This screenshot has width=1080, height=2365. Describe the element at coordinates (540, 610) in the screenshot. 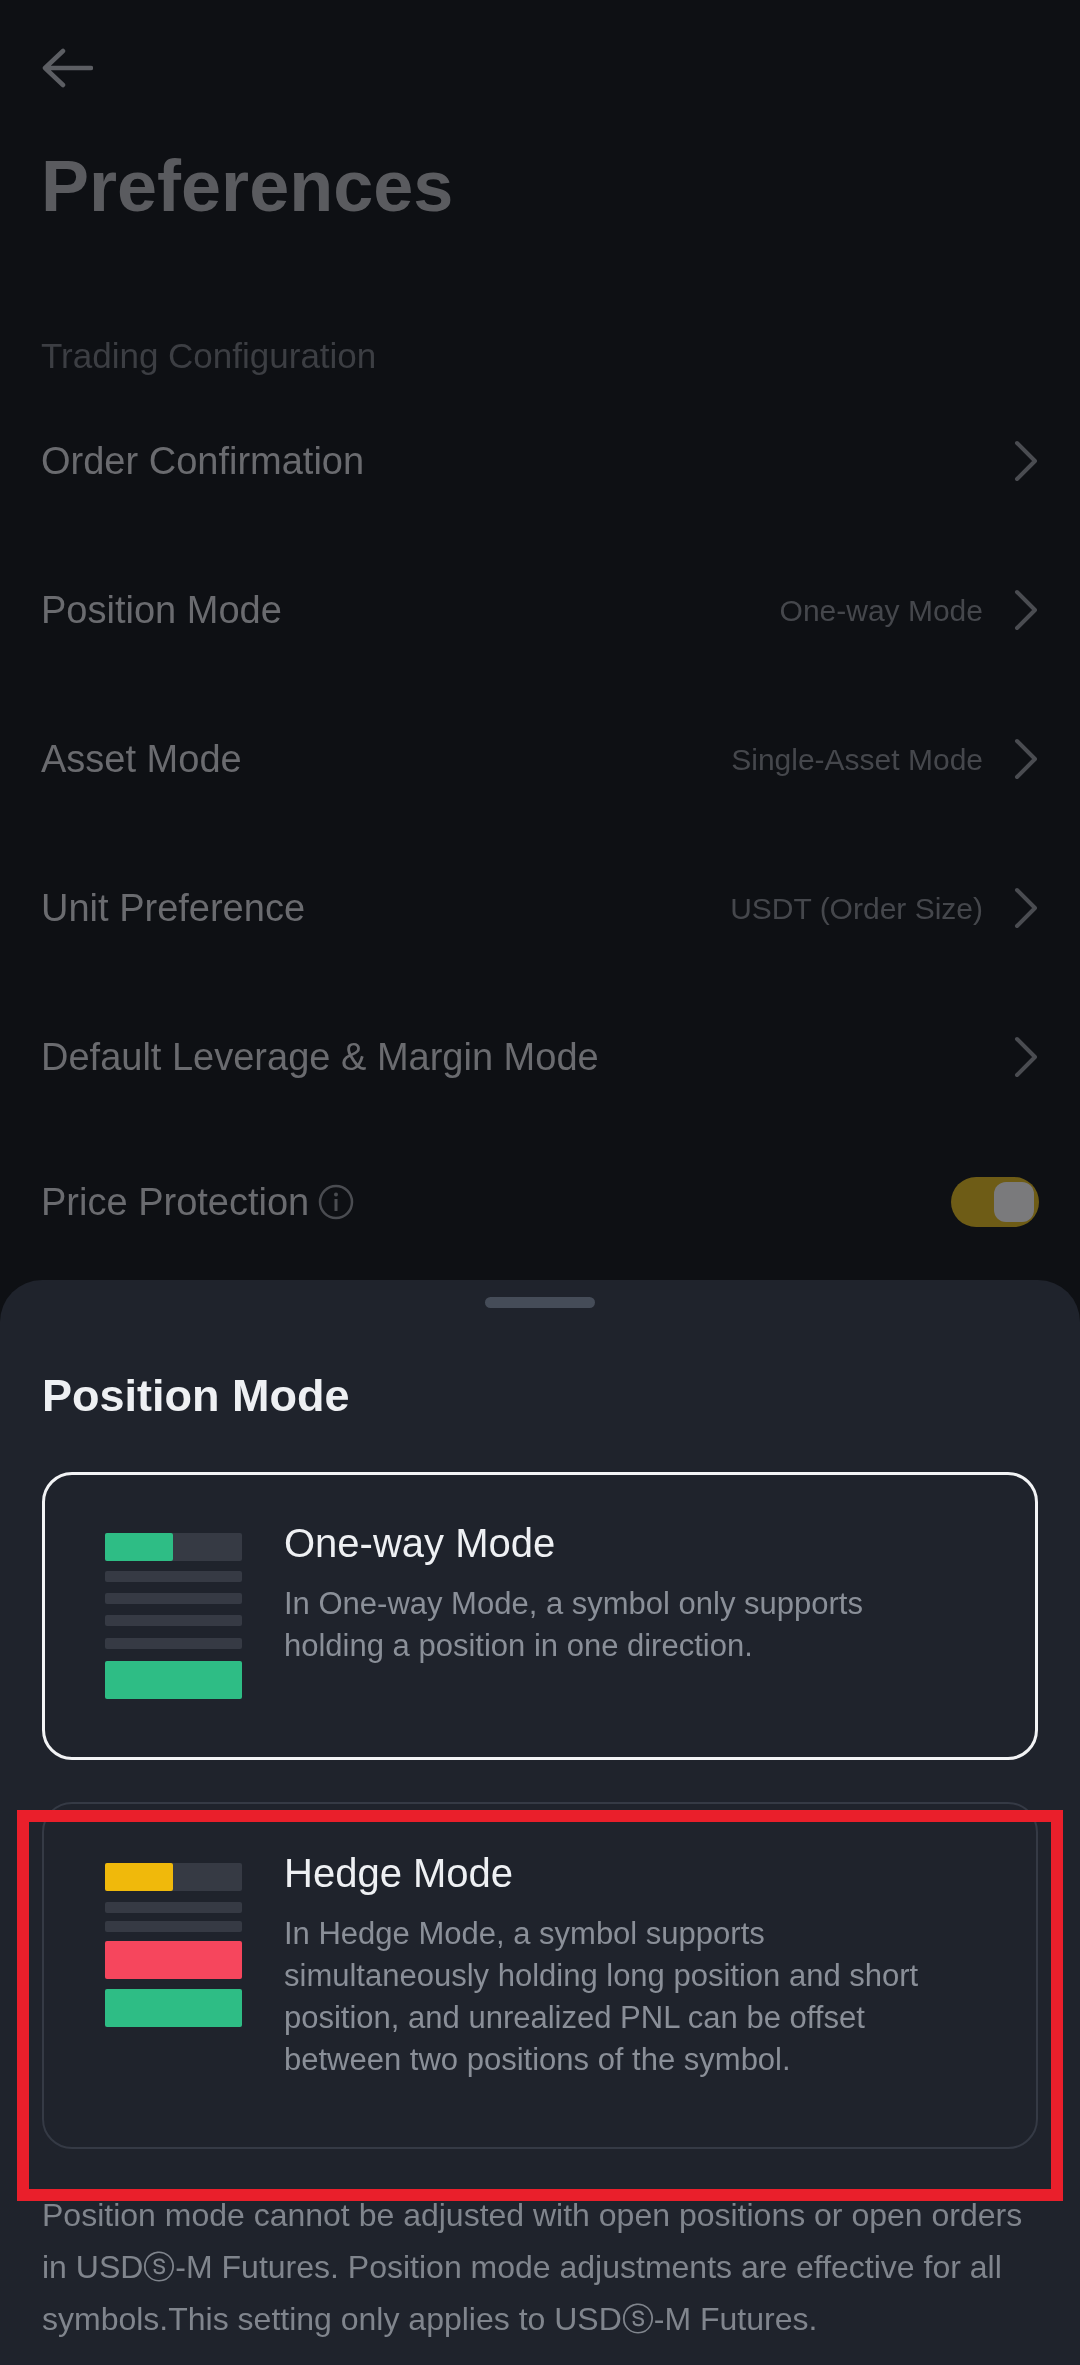

I see `settings-row: Position Mode One-way Mode` at that location.